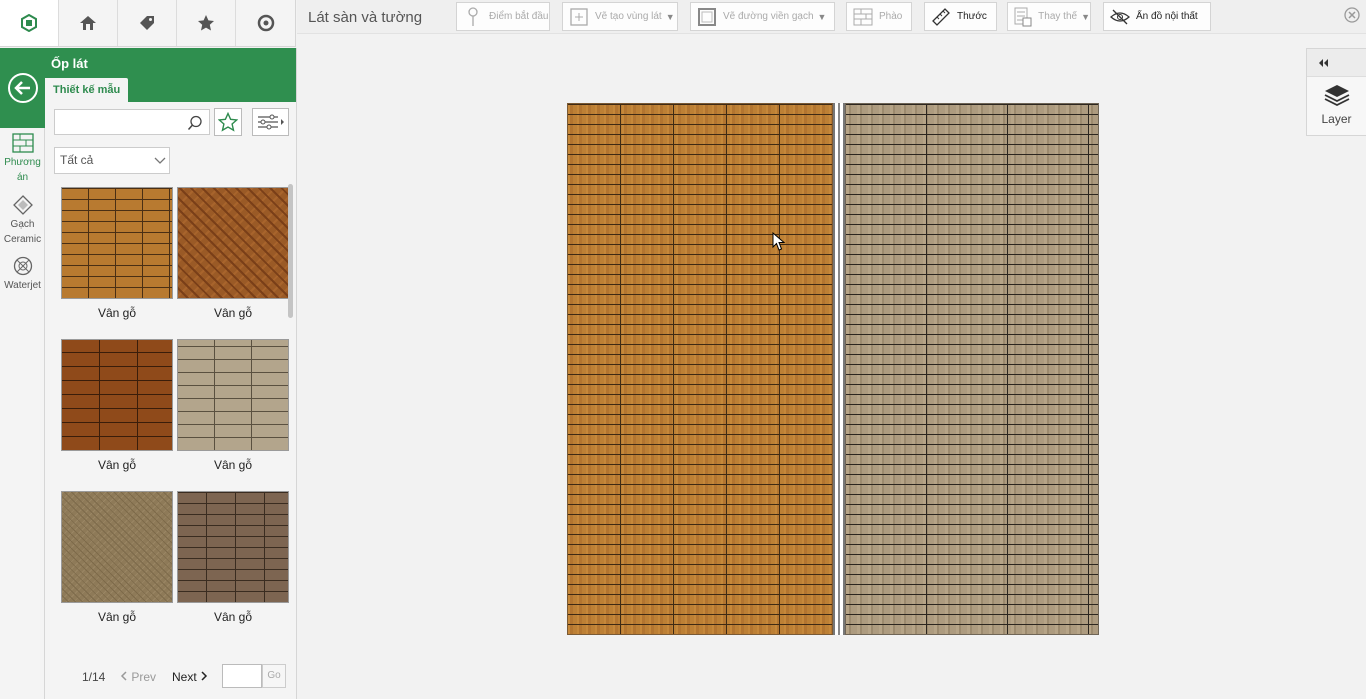  What do you see at coordinates (94, 677) in the screenshot?
I see `page-indicator: 1/14` at bounding box center [94, 677].